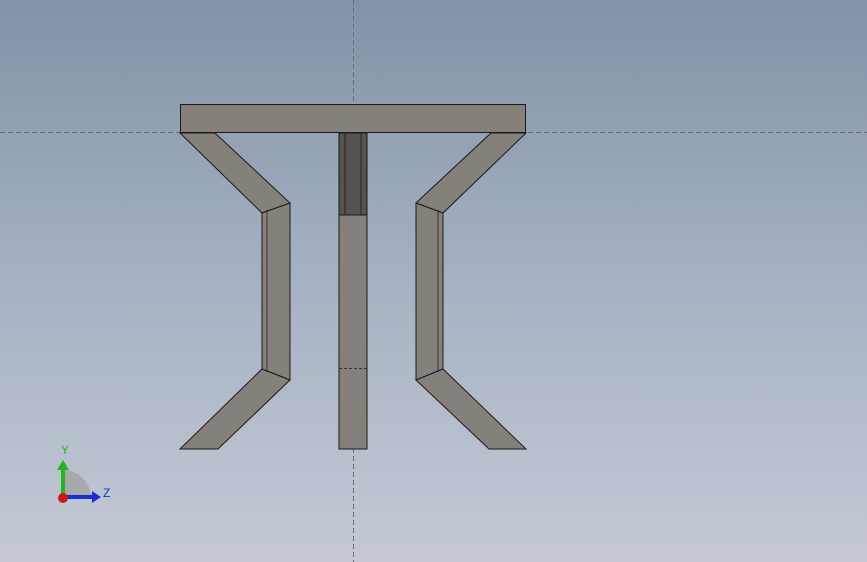 The image size is (867, 562). What do you see at coordinates (353, 118) in the screenshot?
I see `top-plate` at bounding box center [353, 118].